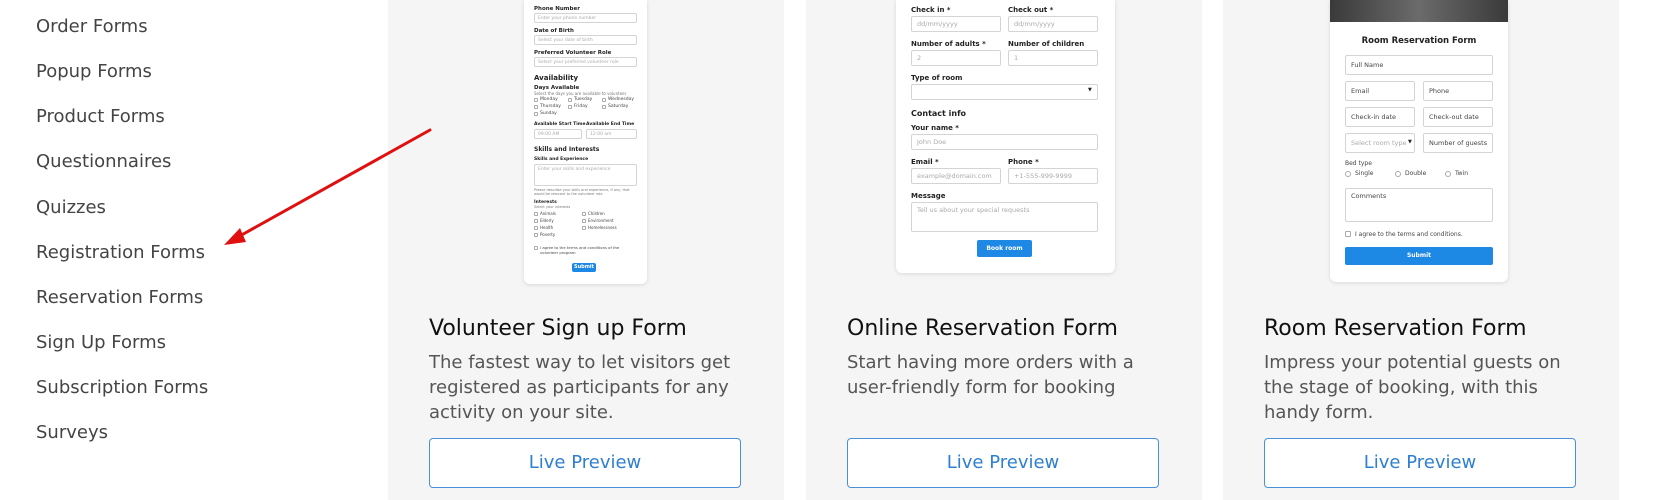 Image resolution: width=1660 pixels, height=500 pixels. Describe the element at coordinates (72, 433) in the screenshot. I see `sidebar-item-surveys: Surveys` at that location.